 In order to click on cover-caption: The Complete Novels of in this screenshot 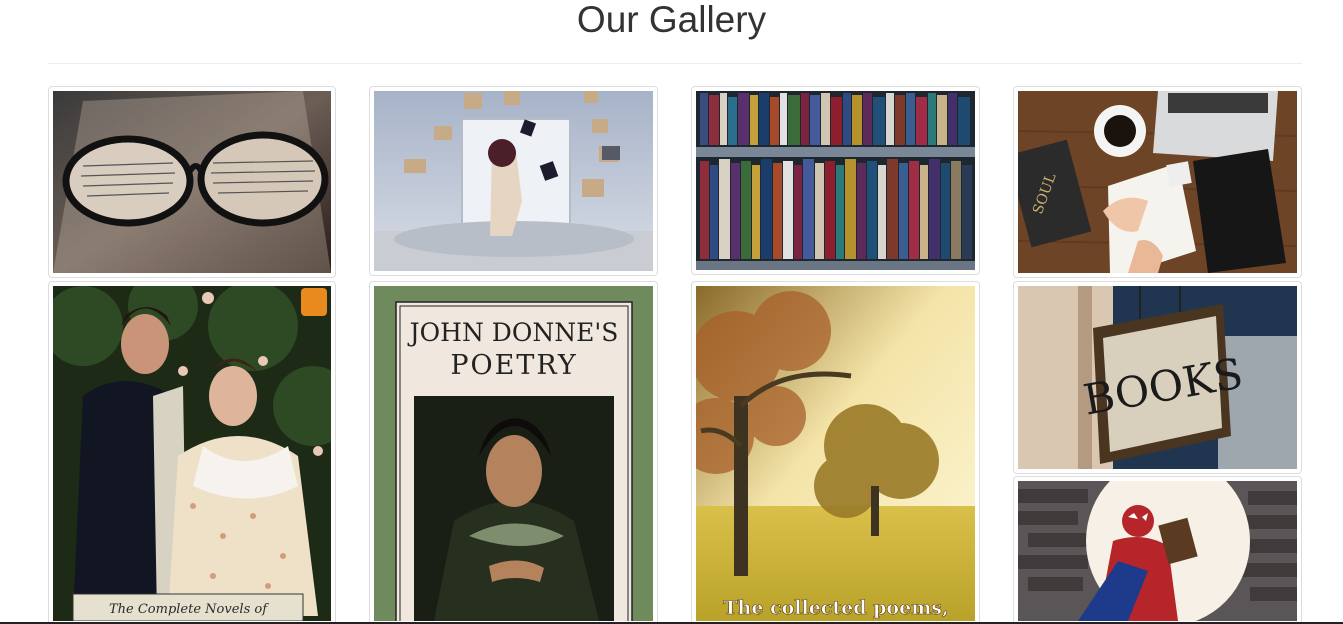, I will do `click(189, 609)`.